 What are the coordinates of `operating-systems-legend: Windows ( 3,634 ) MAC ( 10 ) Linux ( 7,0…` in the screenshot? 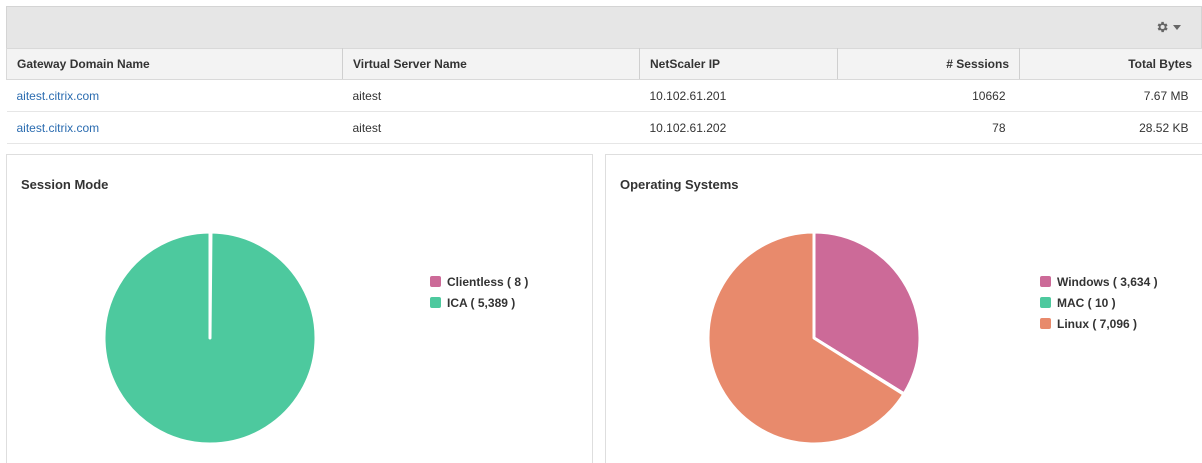 It's located at (1099, 302).